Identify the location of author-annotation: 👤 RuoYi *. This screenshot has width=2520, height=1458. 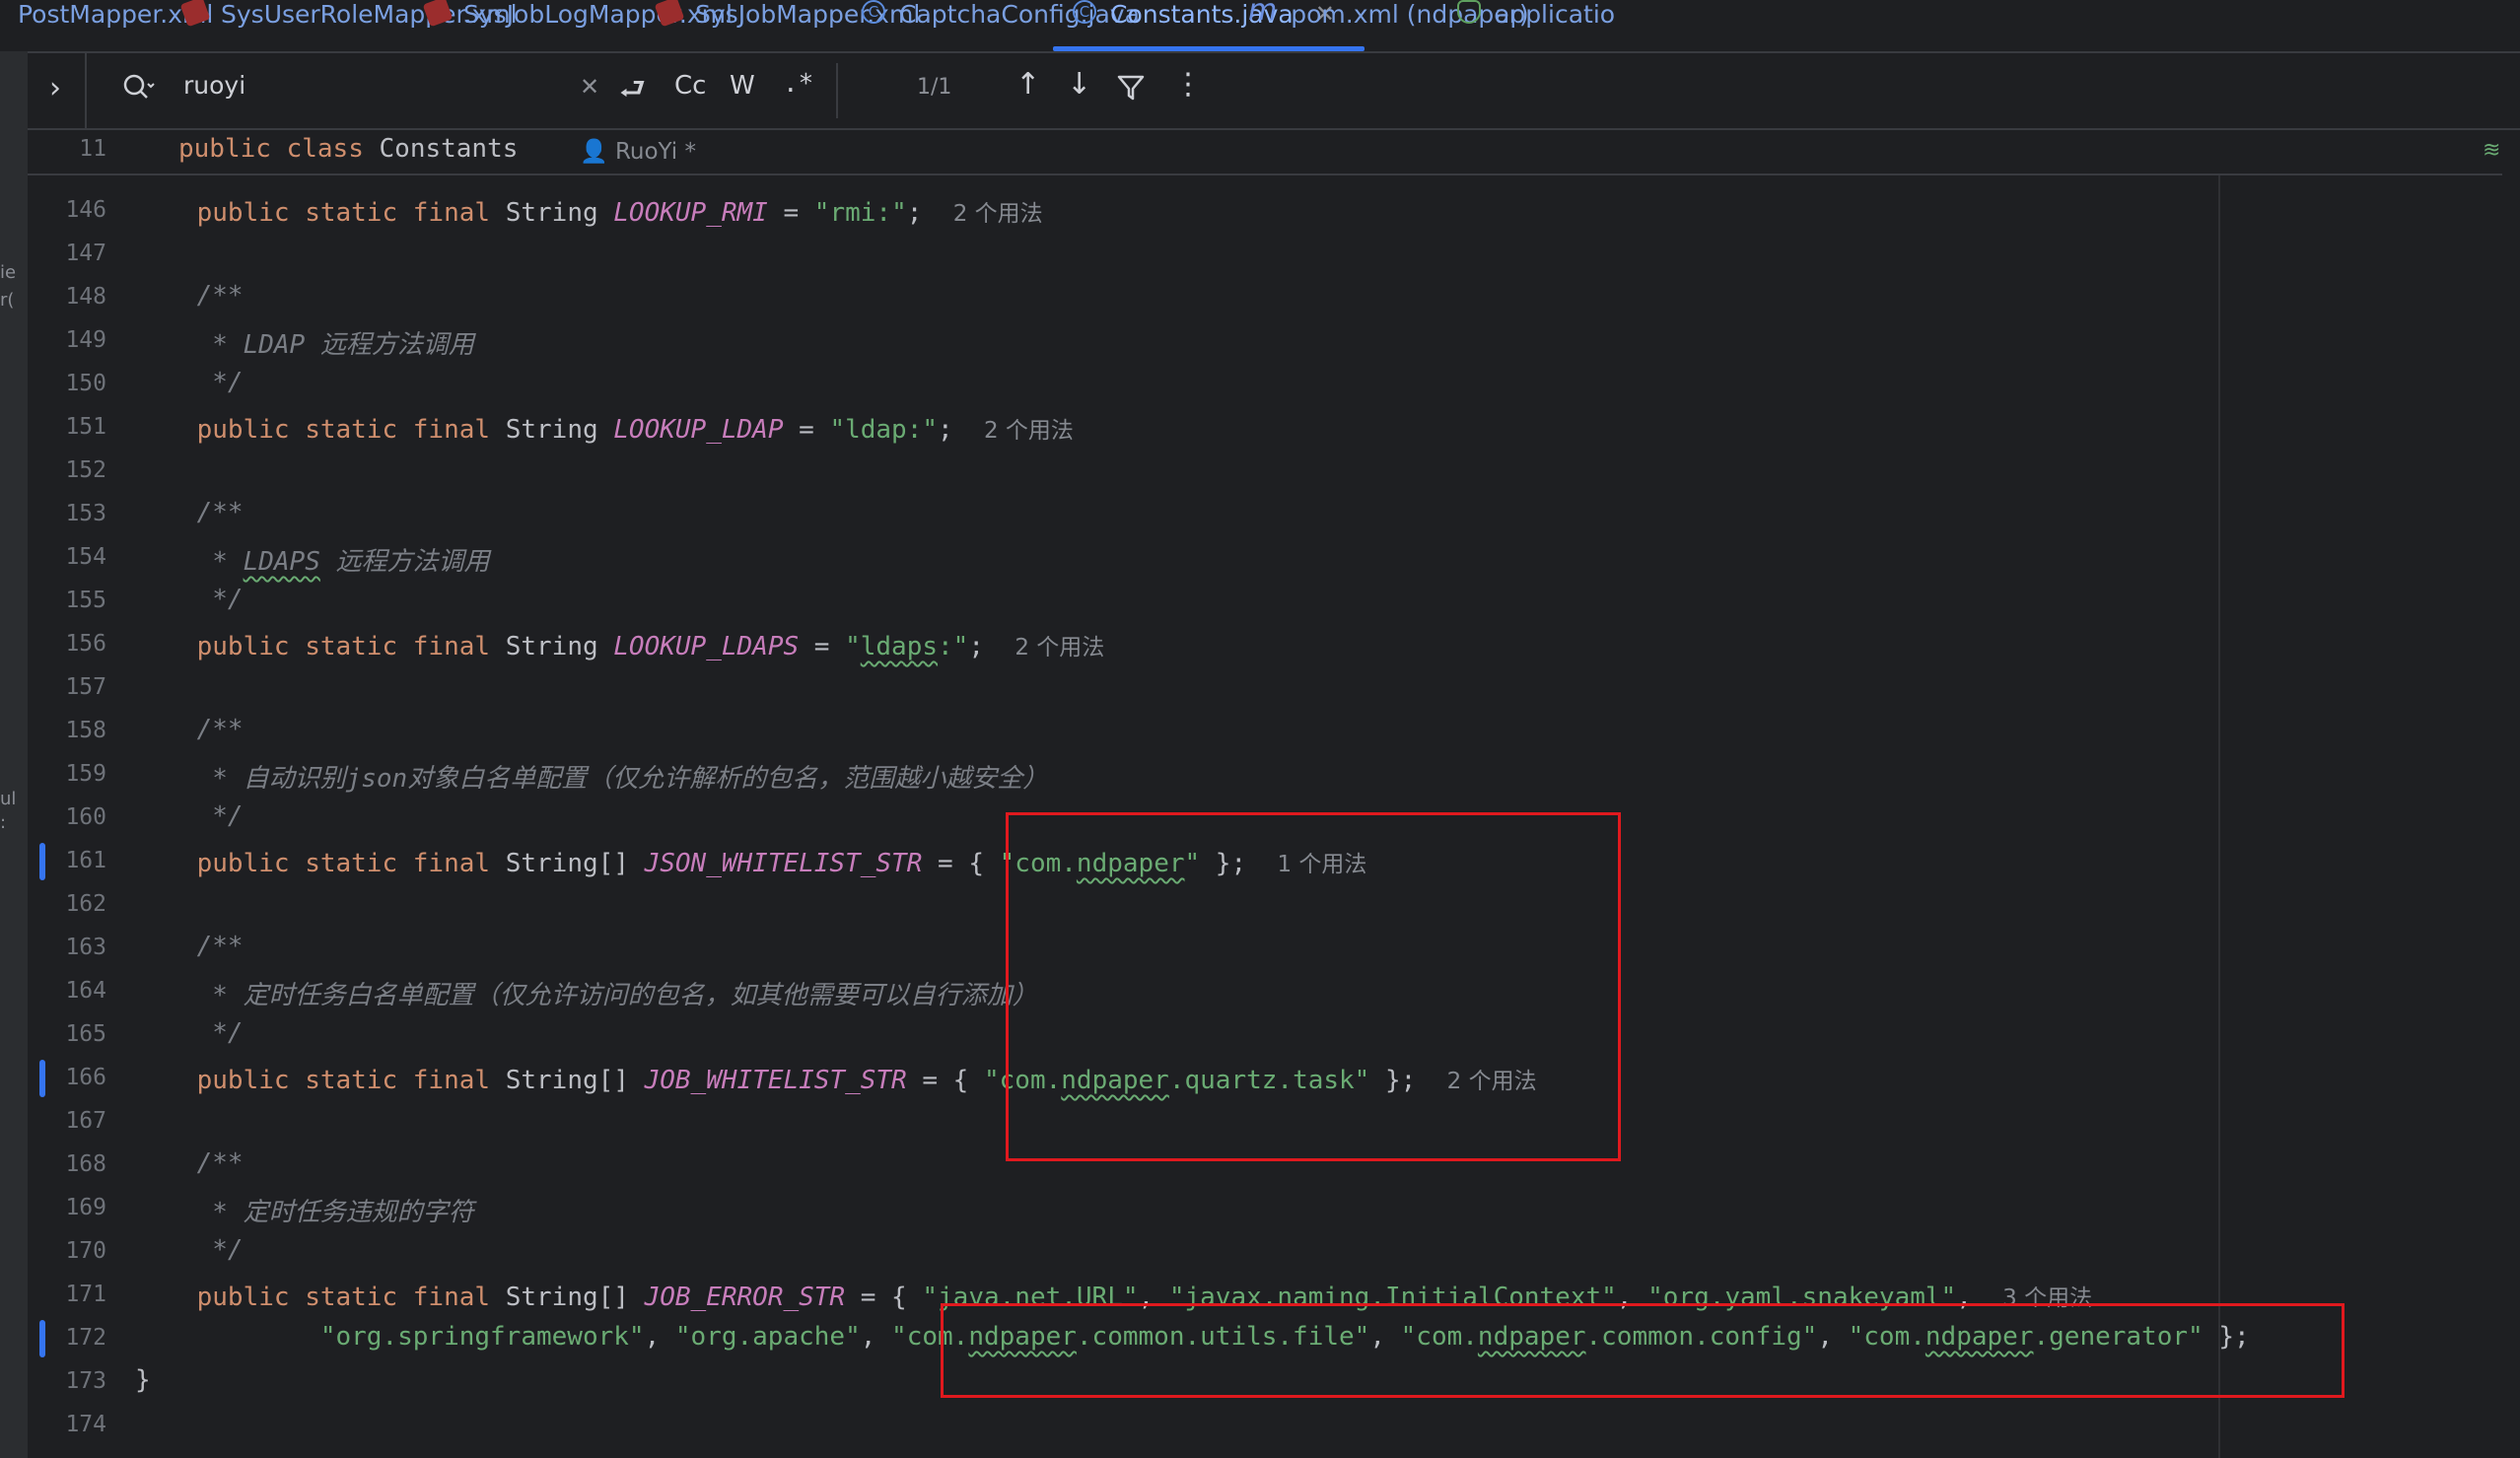
(638, 151).